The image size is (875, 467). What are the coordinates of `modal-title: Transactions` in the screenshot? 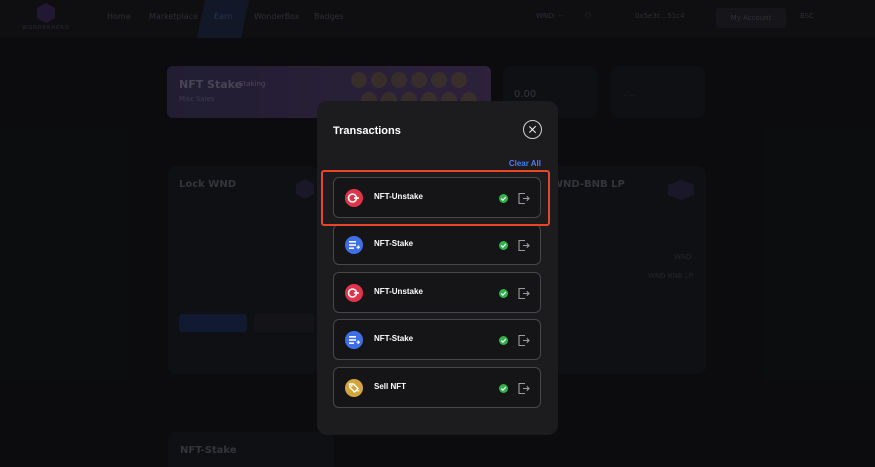 It's located at (367, 131).